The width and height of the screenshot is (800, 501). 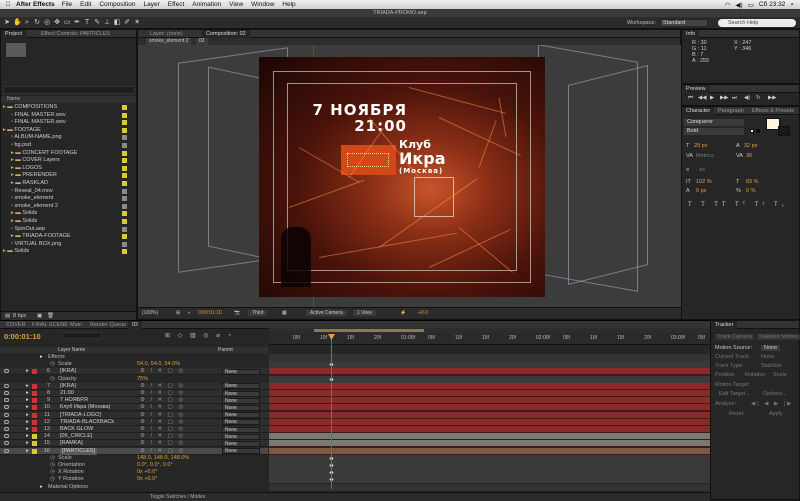 What do you see at coordinates (75, 34) in the screenshot?
I see `tab-effect-controls: Effect Controls: PARTICLES` at bounding box center [75, 34].